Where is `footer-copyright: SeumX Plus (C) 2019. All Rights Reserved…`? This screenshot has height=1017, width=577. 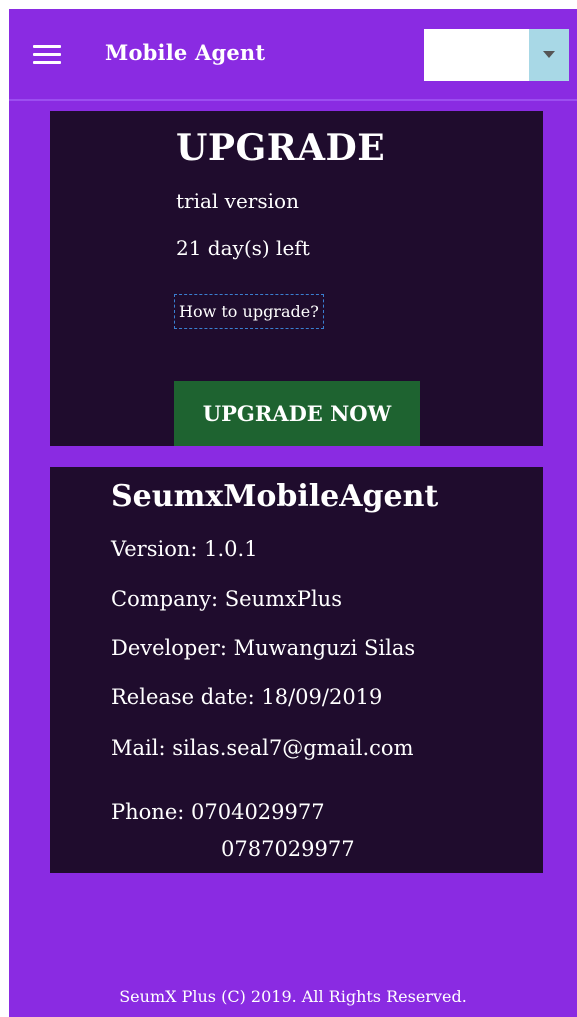
footer-copyright: SeumX Plus (C) 2019. All Rights Reserved… is located at coordinates (293, 996).